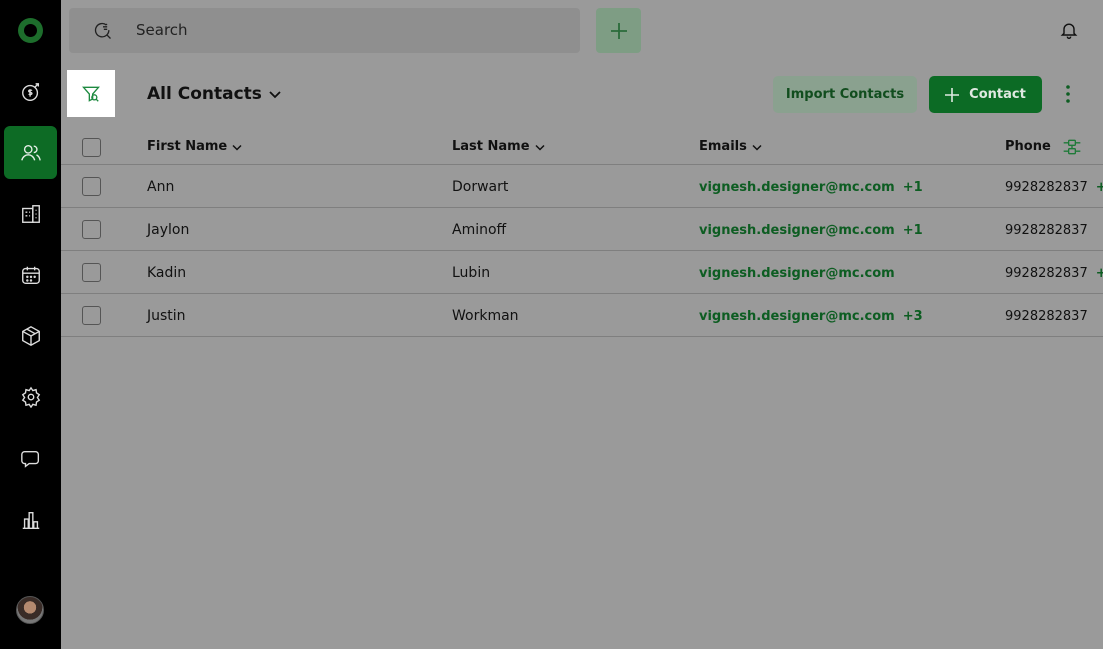 This screenshot has width=1103, height=649. I want to click on add-contact-label: Contact, so click(997, 94).